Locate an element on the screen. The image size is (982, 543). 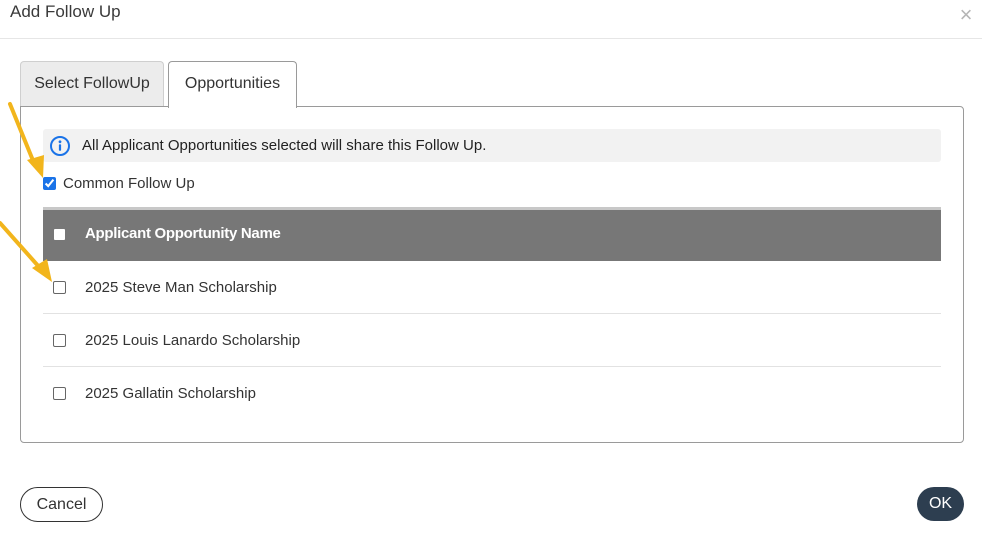
ok-button: OK is located at coordinates (940, 504).